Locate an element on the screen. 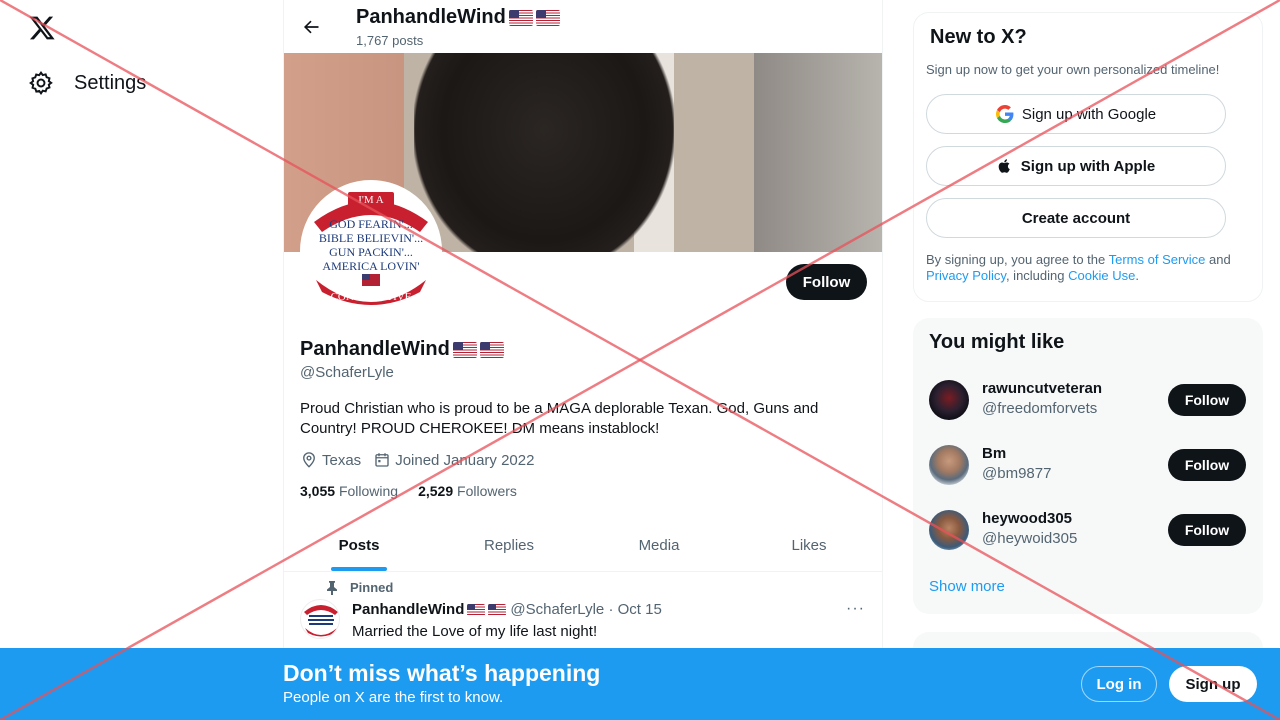 Image resolution: width=1280 pixels, height=720 pixels. joined-text: Joined January 2022 is located at coordinates (465, 460).